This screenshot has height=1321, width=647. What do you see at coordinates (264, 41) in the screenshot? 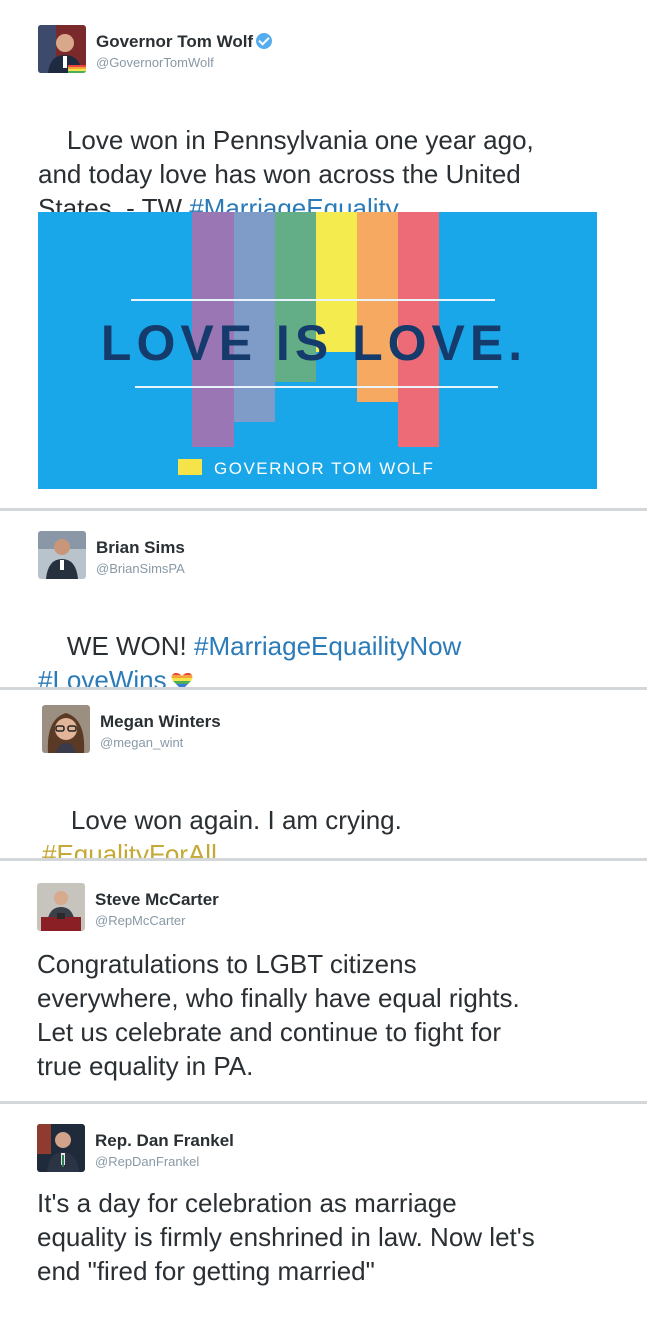
I see `verified-badge-icon` at bounding box center [264, 41].